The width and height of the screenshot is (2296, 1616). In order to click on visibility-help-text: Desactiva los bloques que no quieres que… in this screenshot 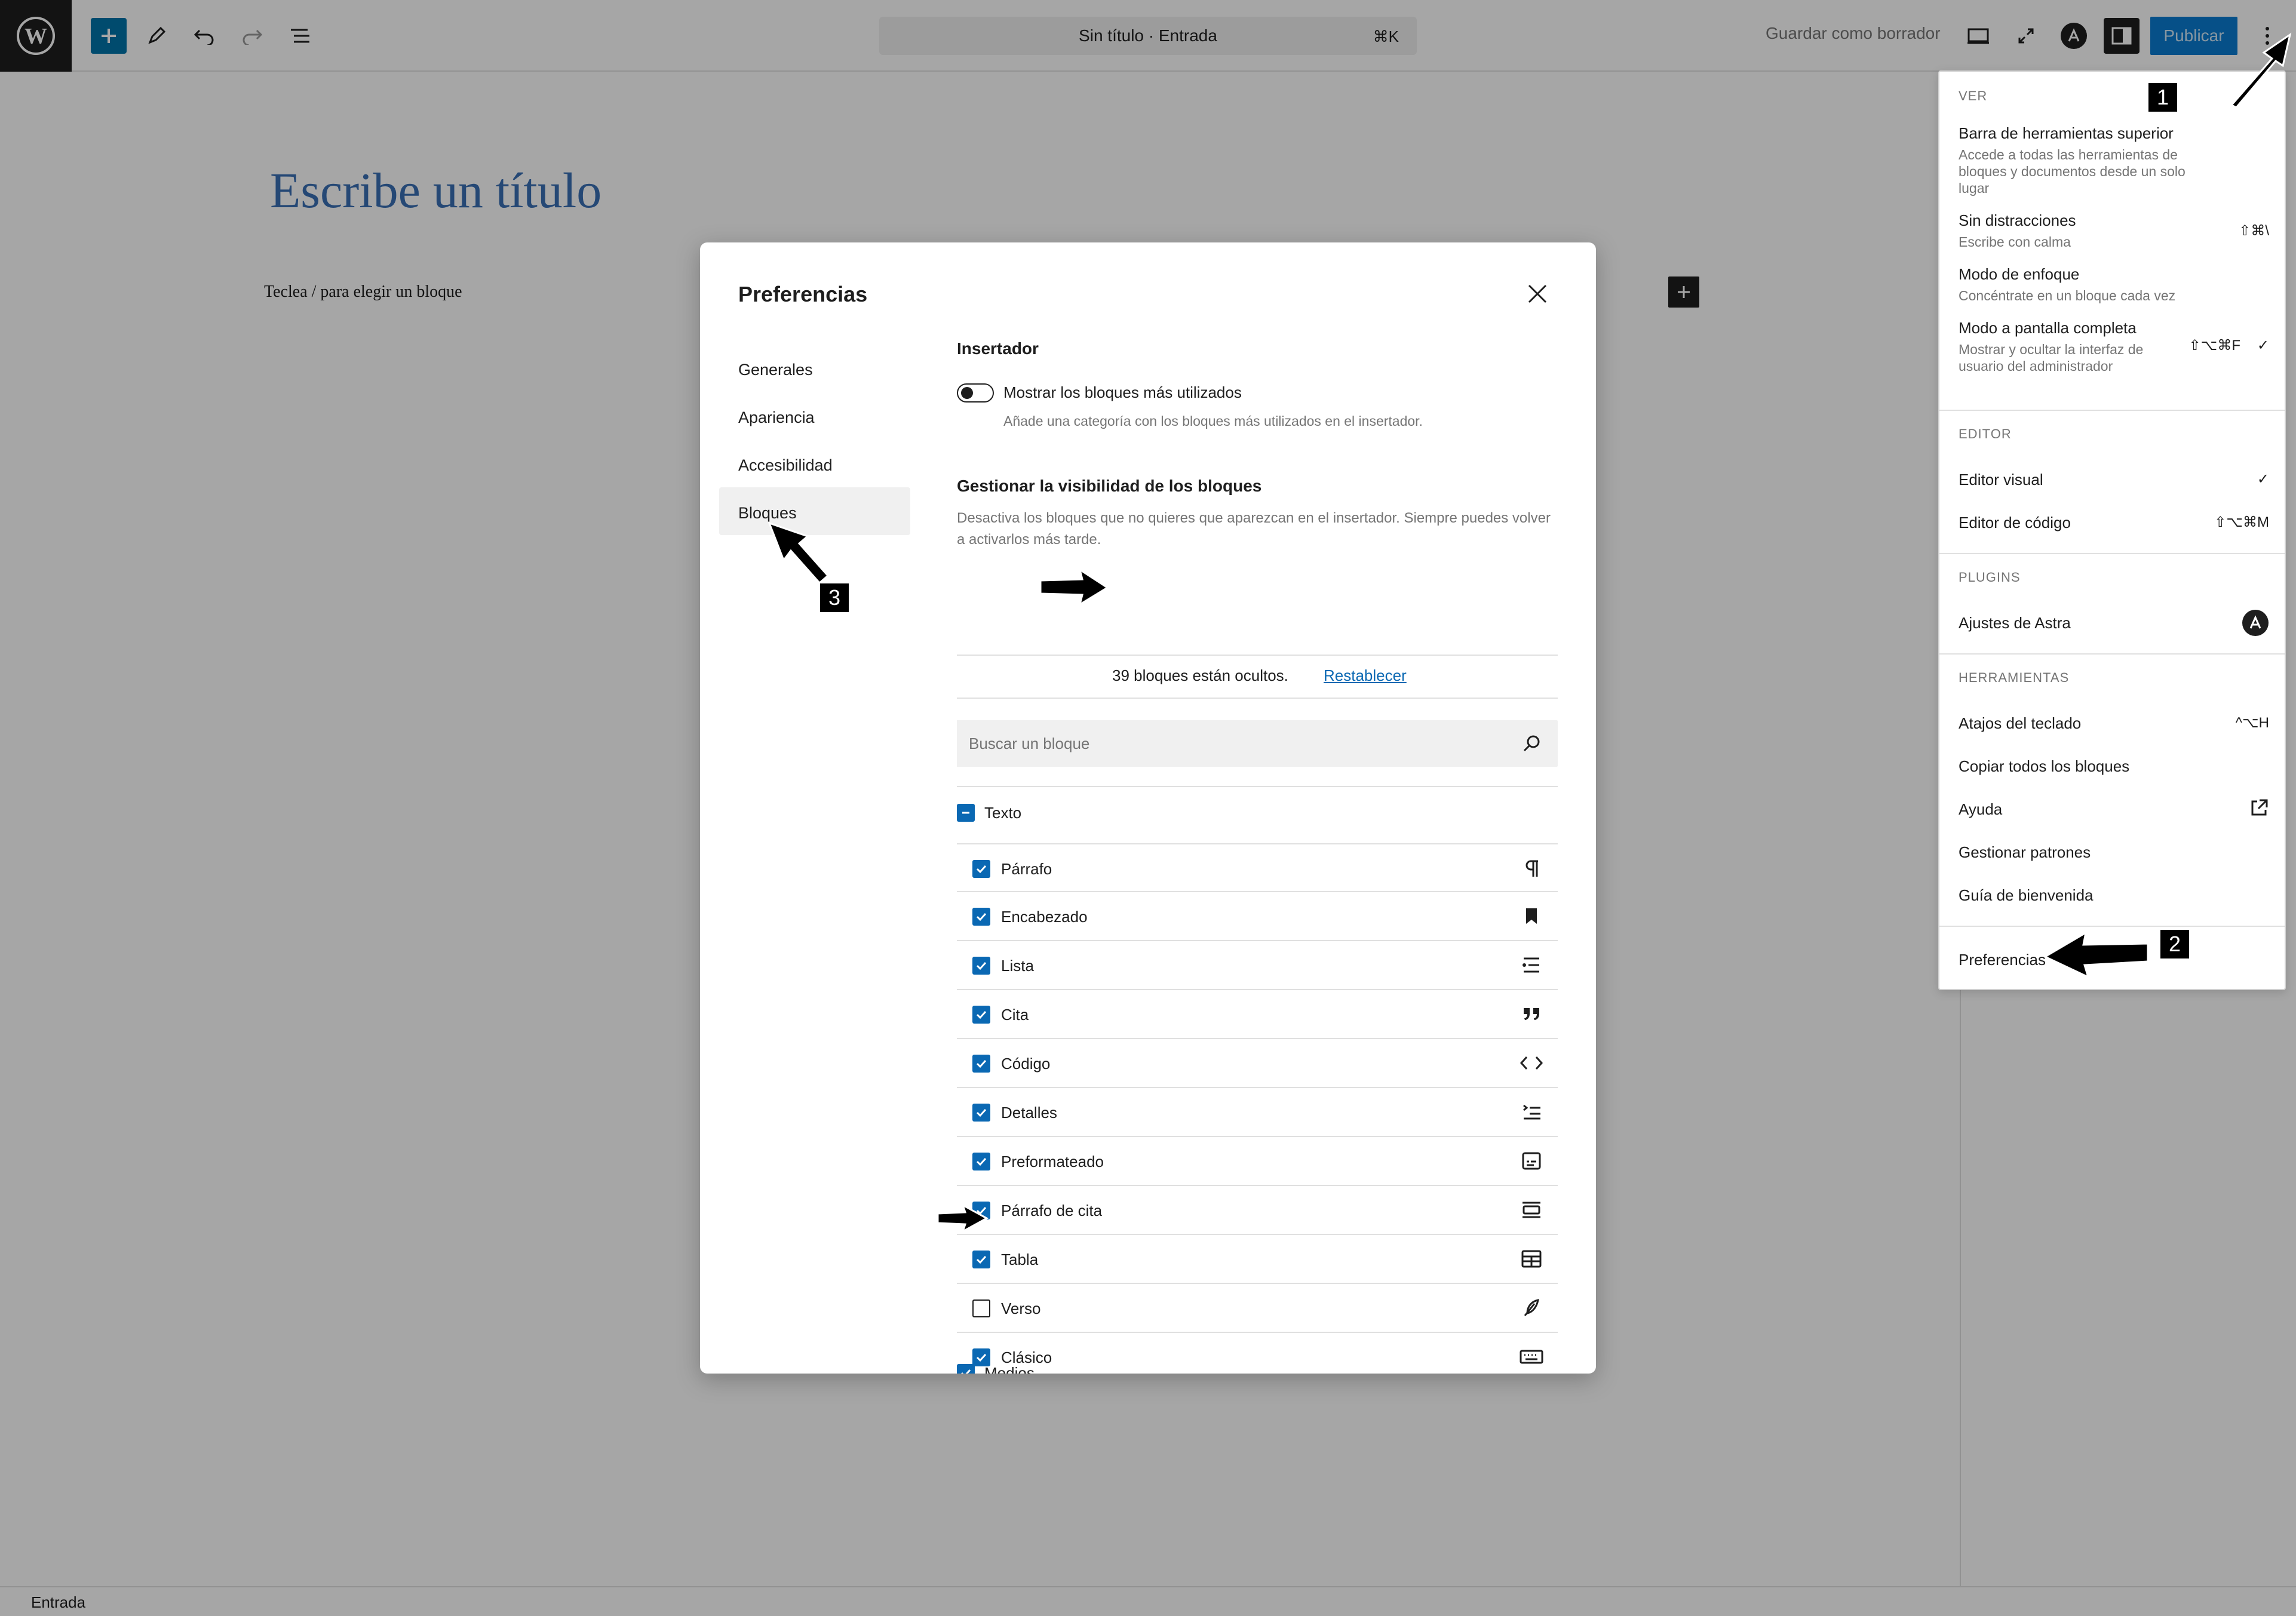, I will do `click(1254, 529)`.